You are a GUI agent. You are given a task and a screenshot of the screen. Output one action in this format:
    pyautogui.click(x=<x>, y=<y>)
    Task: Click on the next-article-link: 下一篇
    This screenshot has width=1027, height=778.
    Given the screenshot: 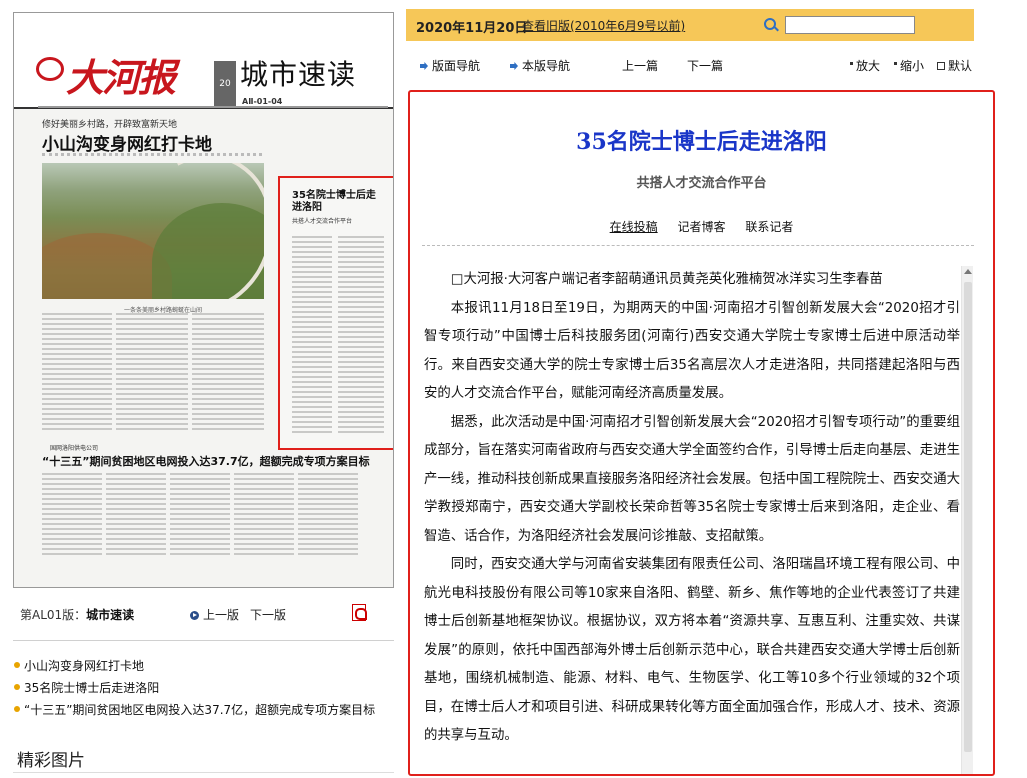 What is the action you would take?
    pyautogui.click(x=705, y=65)
    